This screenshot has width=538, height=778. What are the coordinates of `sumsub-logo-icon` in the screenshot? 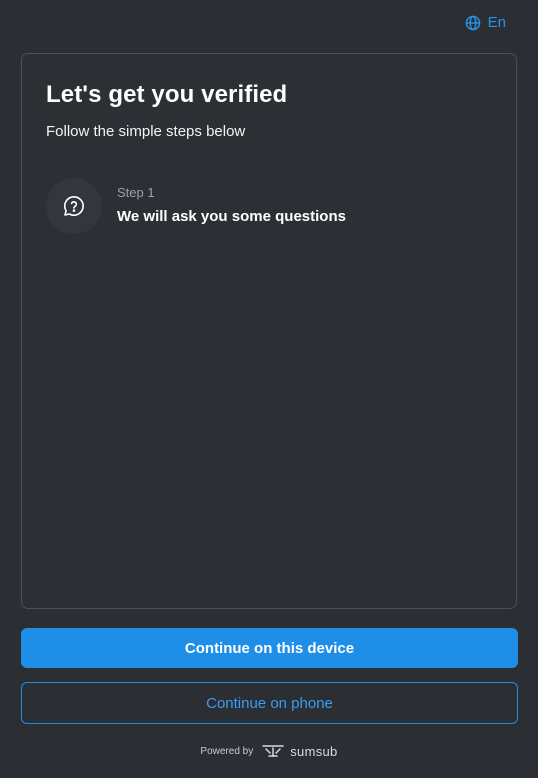 It's located at (273, 751).